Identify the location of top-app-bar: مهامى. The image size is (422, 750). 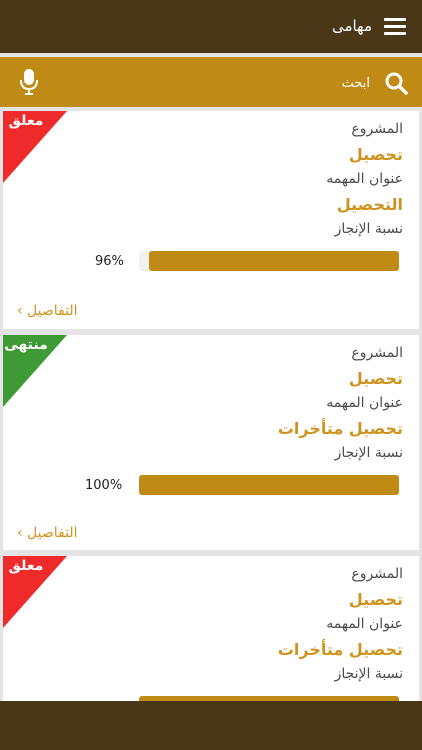
(211, 26).